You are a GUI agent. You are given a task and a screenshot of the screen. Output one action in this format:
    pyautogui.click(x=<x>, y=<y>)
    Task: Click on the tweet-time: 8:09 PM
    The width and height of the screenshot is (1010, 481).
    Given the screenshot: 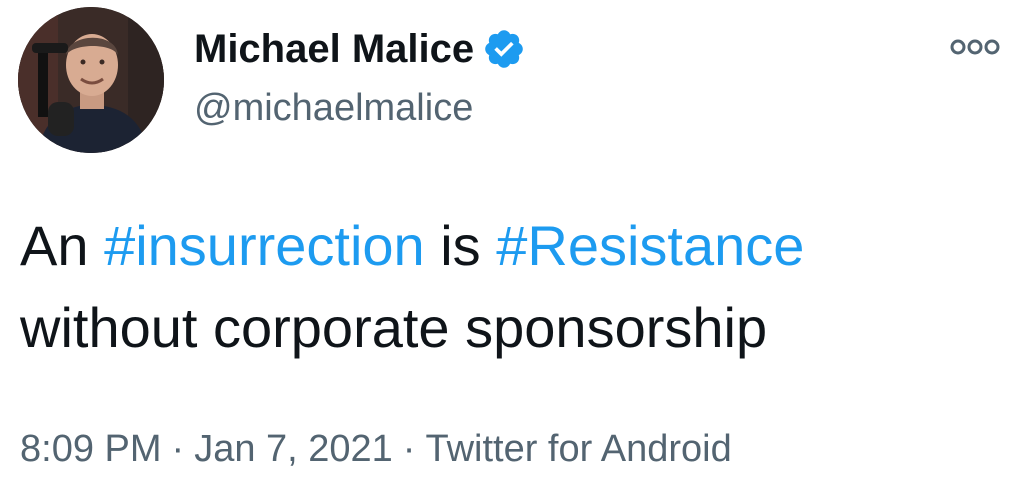 What is the action you would take?
    pyautogui.click(x=91, y=449)
    